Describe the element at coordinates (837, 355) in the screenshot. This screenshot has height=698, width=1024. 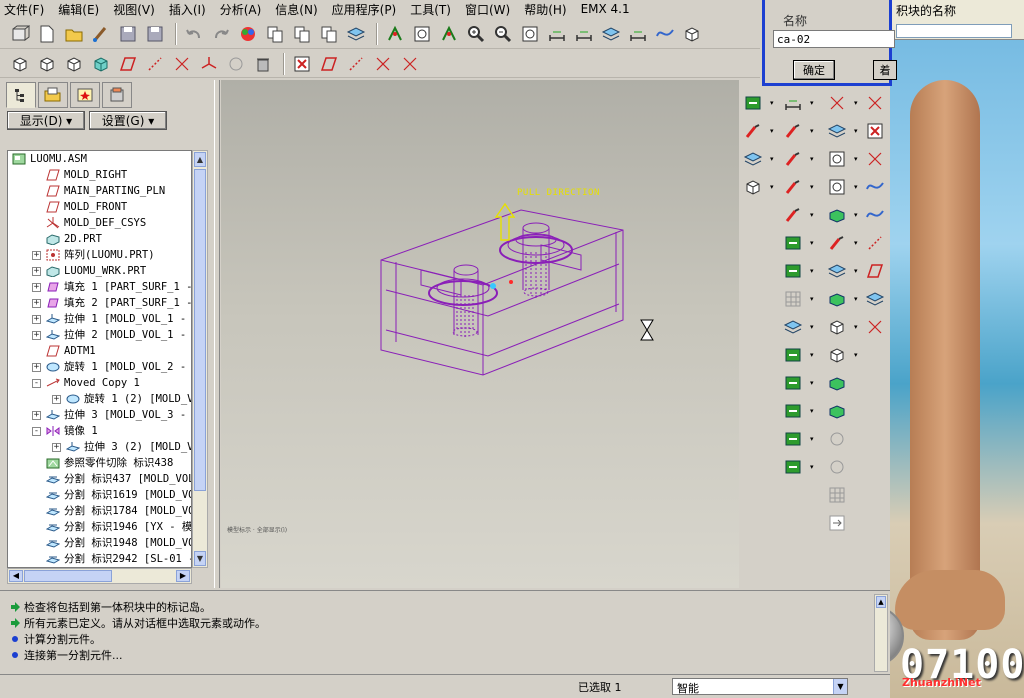
I see `copy-surface-icon` at that location.